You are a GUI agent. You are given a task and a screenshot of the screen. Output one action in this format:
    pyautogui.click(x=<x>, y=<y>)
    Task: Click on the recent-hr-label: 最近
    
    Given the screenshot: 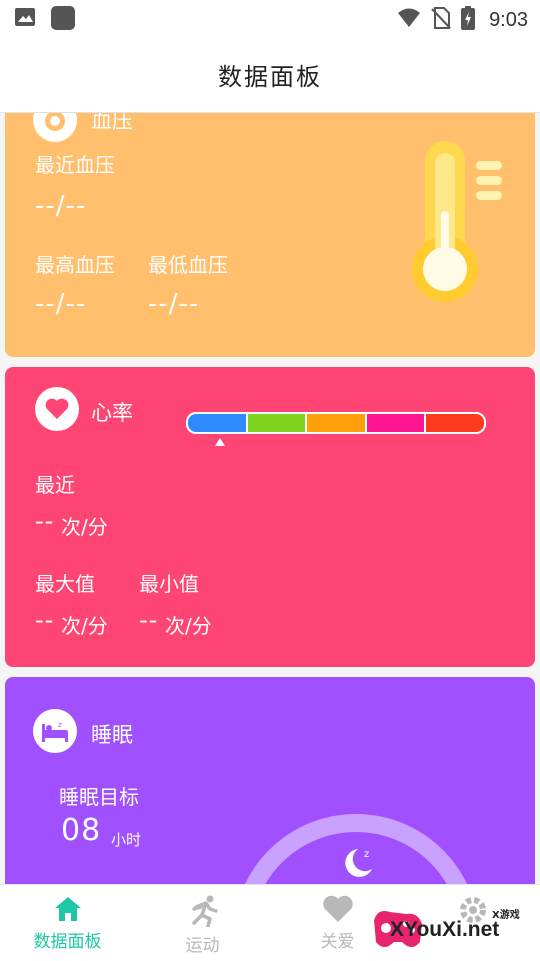 What is the action you would take?
    pyautogui.click(x=55, y=485)
    